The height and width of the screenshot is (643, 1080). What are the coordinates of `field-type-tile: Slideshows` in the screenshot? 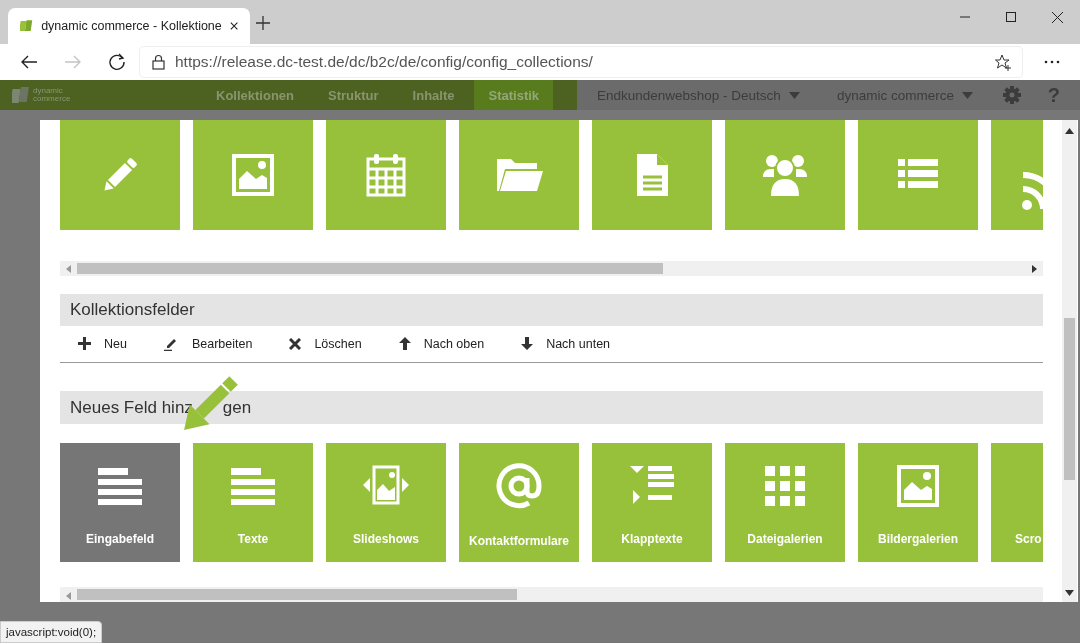 It's located at (386, 503).